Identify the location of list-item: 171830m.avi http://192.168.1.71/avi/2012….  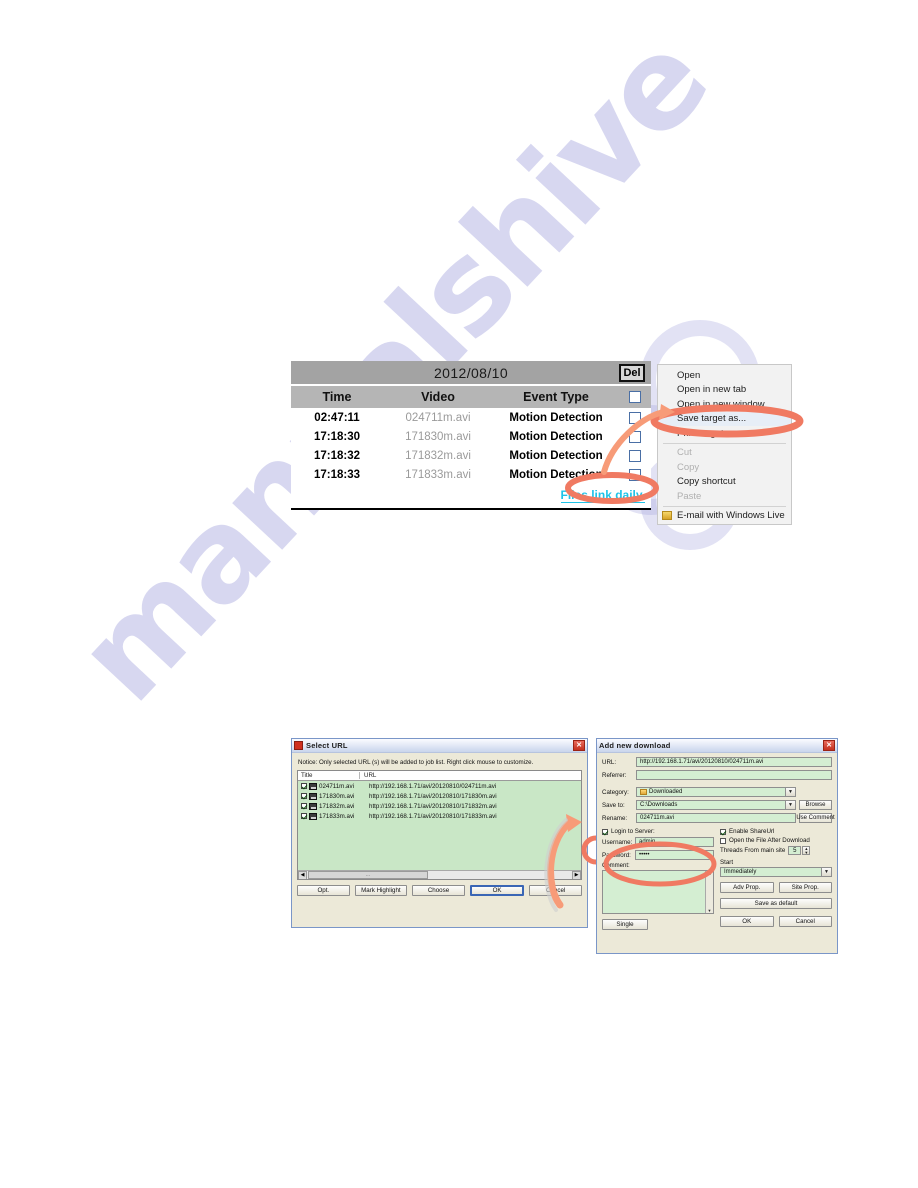
(439, 796).